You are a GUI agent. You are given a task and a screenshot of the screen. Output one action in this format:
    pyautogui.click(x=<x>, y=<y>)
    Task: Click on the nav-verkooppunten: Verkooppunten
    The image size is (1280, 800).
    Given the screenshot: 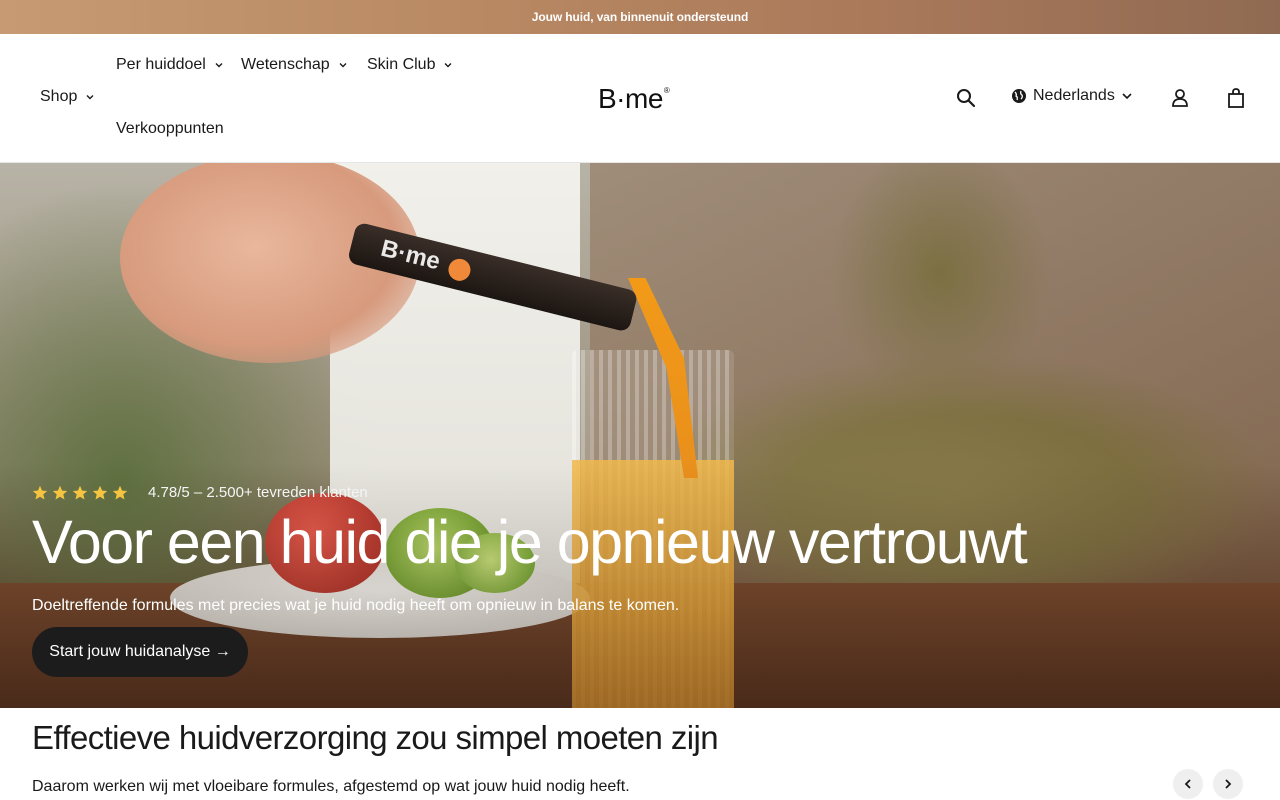 What is the action you would take?
    pyautogui.click(x=170, y=129)
    